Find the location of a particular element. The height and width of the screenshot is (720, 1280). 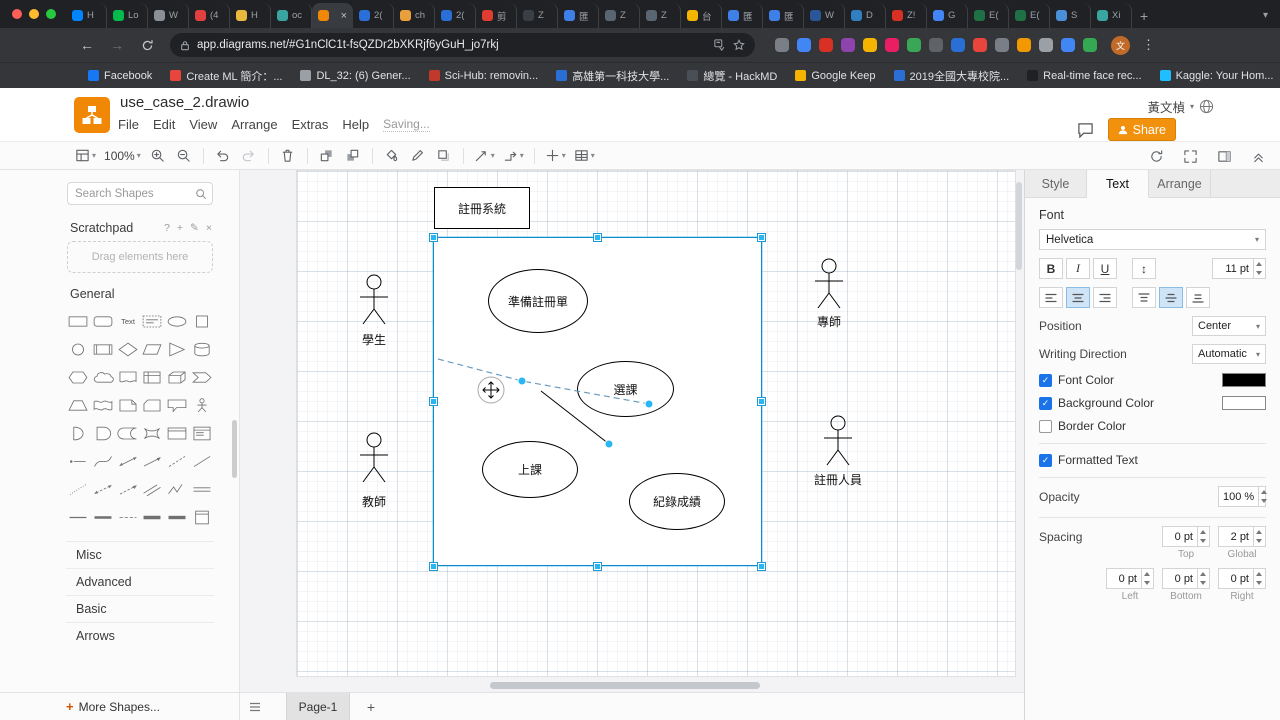

redo-button is located at coordinates (249, 156).